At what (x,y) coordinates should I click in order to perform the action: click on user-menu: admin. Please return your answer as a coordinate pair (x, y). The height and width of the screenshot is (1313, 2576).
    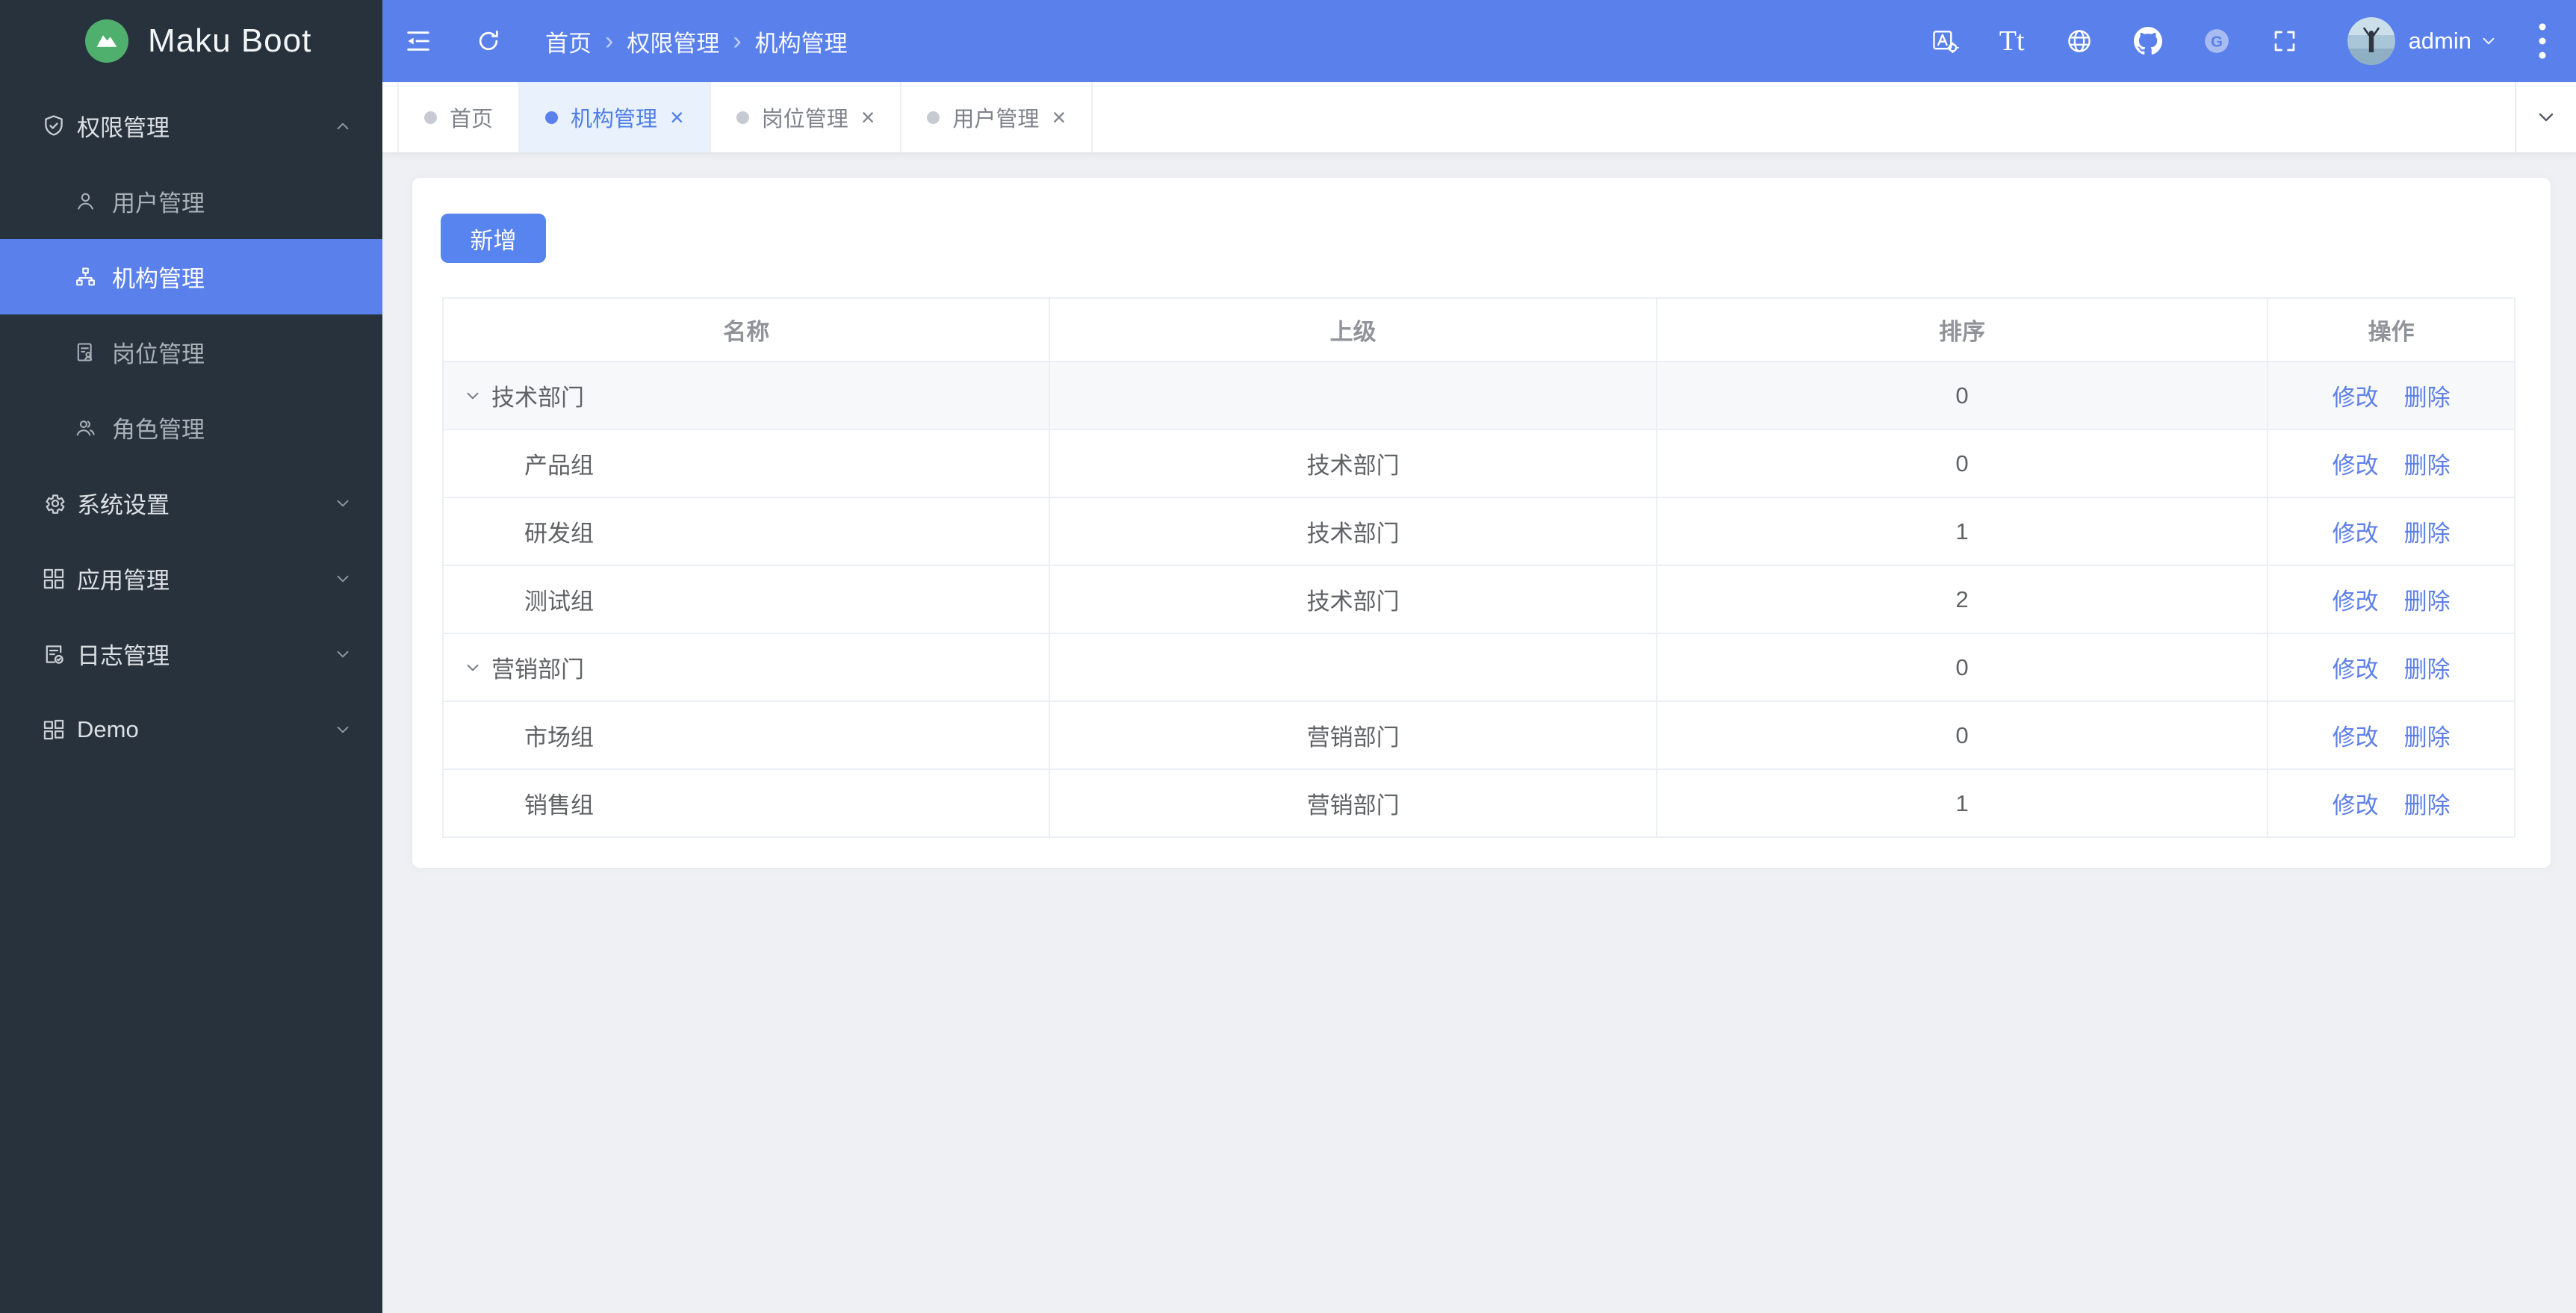
    Looking at the image, I should click on (2423, 41).